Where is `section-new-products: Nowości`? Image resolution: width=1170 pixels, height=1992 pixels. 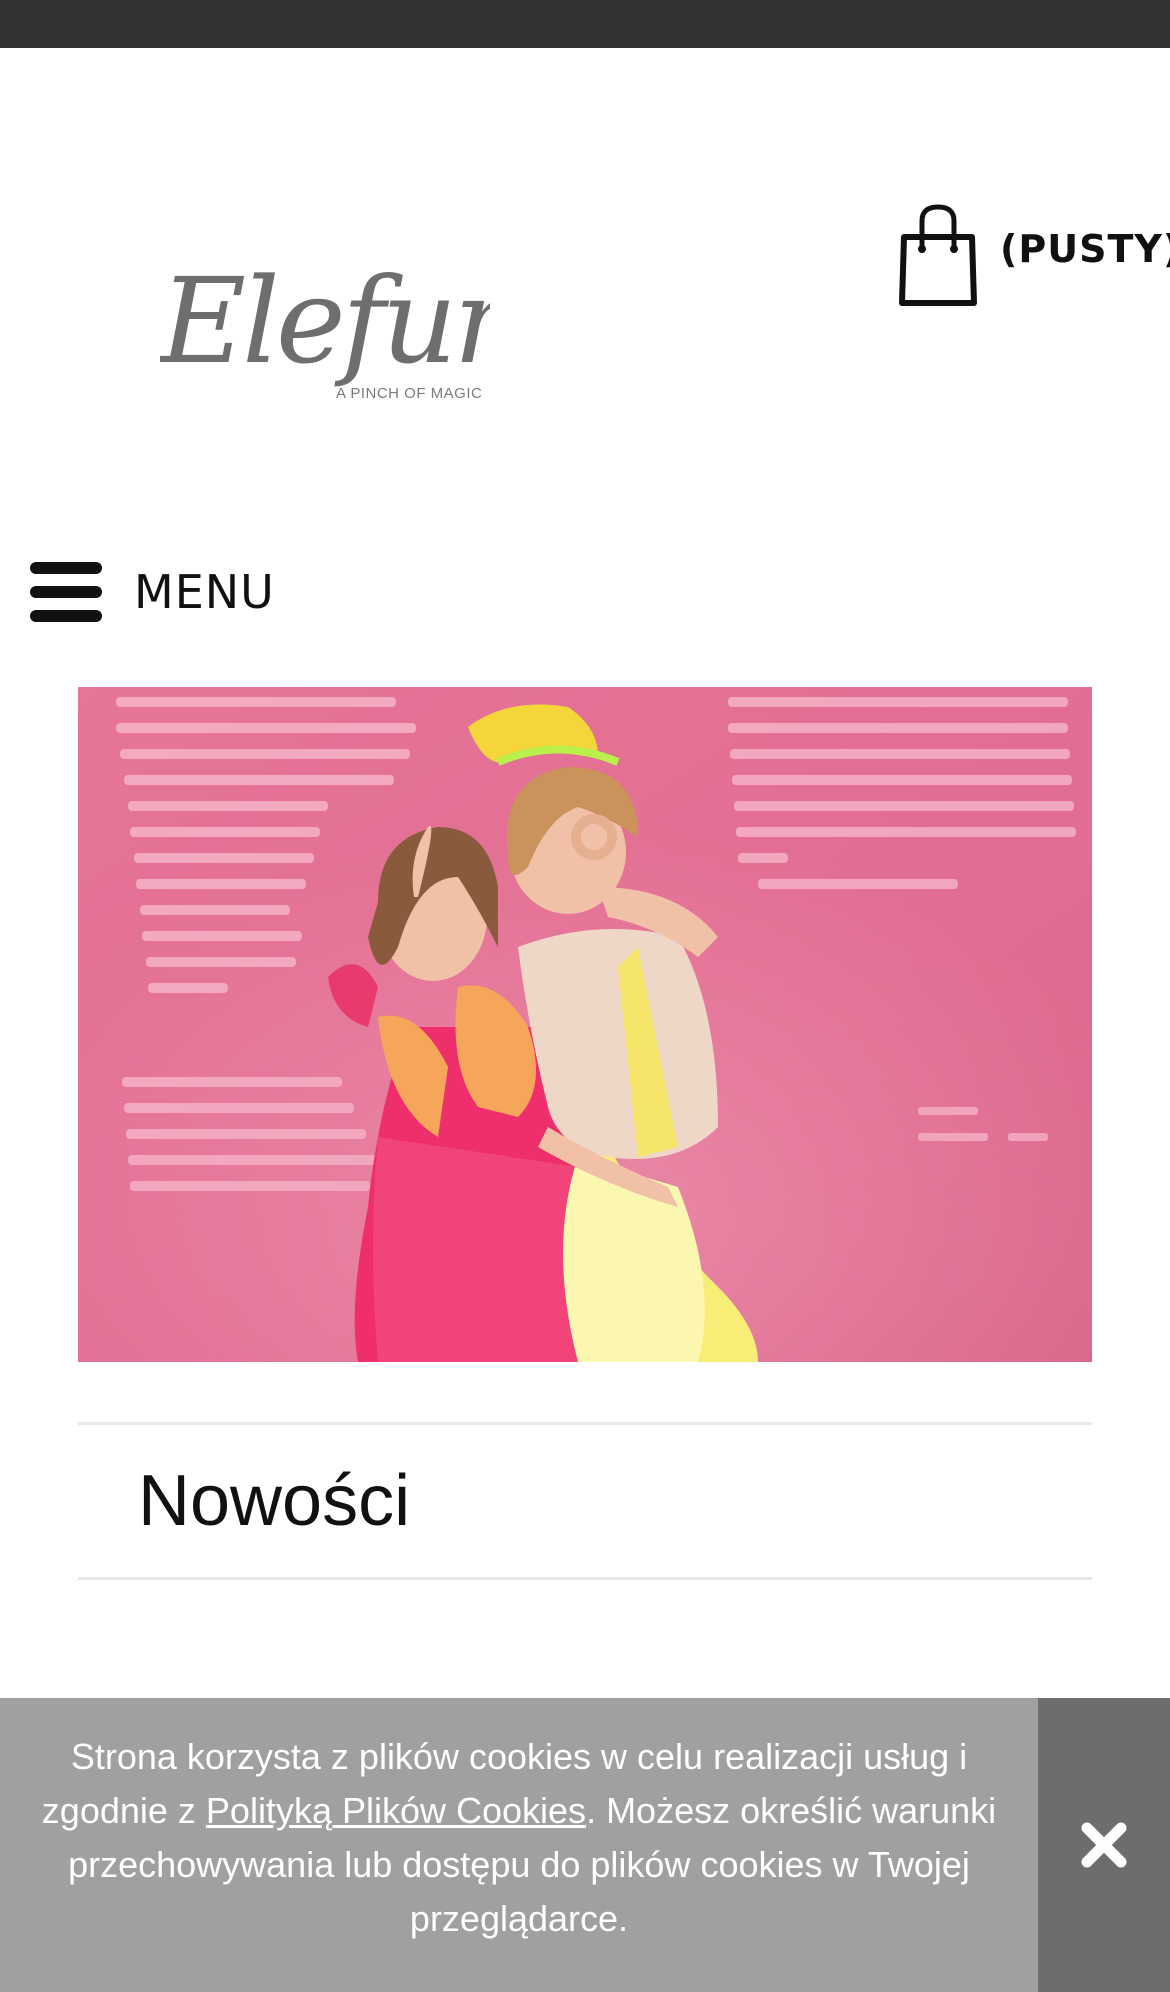 section-new-products: Nowości is located at coordinates (585, 1501).